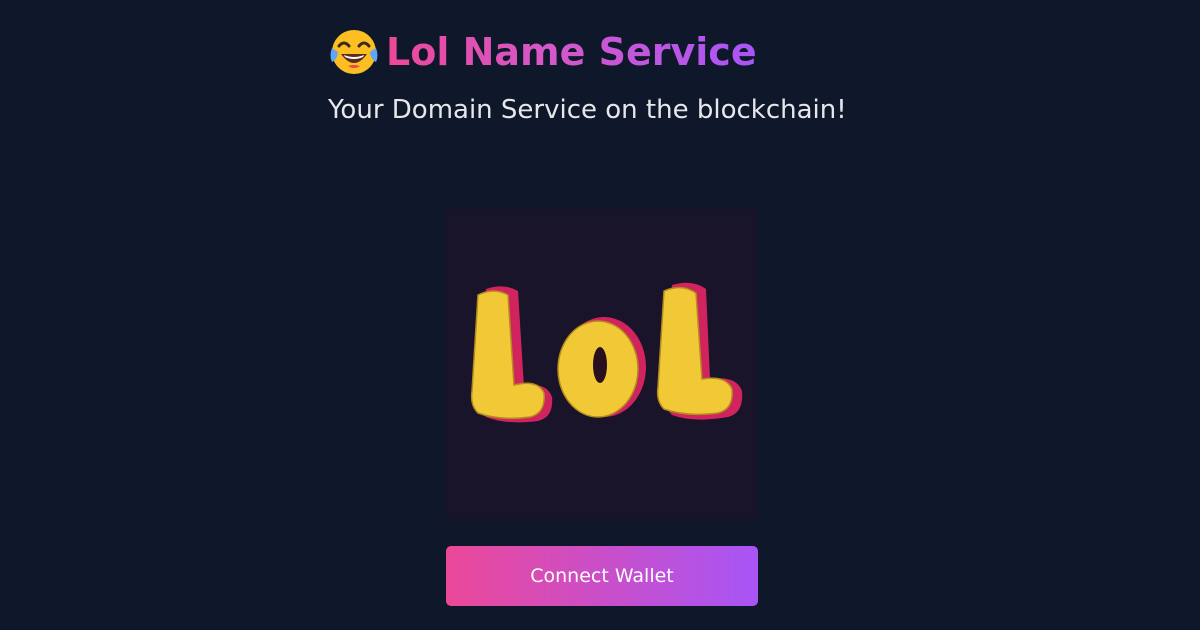 The width and height of the screenshot is (1200, 630). What do you see at coordinates (571, 52) in the screenshot?
I see `app-title: Lol Name Service` at bounding box center [571, 52].